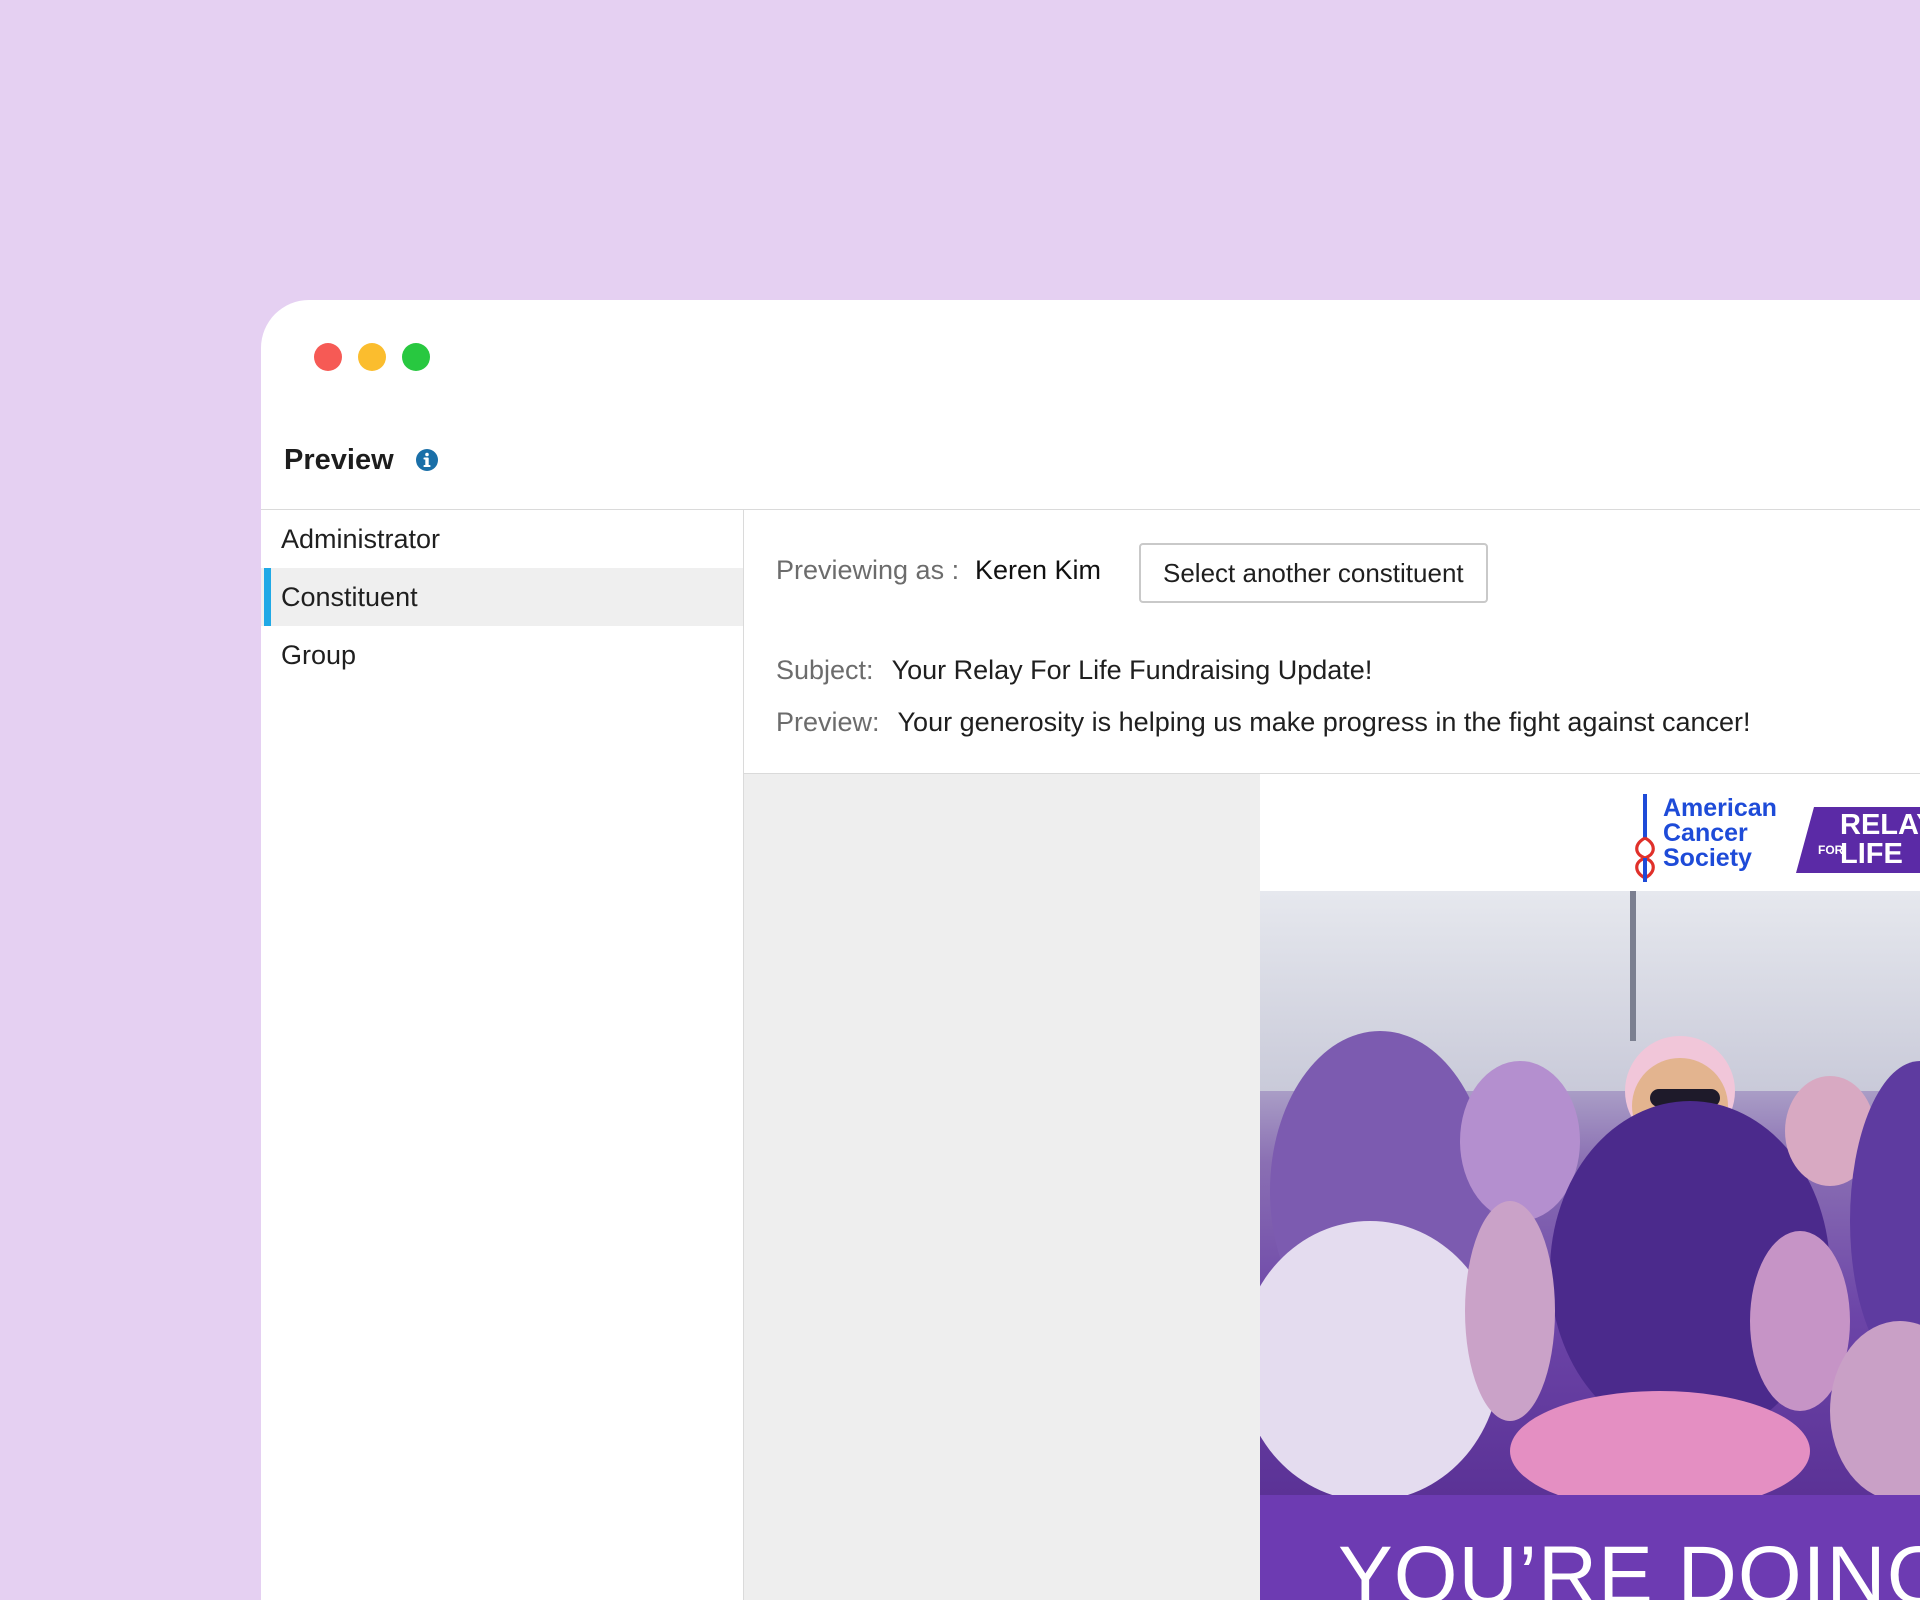 This screenshot has height=1600, width=1920. I want to click on american-cancer-society-logo: American Cancer Society, so click(1715, 837).